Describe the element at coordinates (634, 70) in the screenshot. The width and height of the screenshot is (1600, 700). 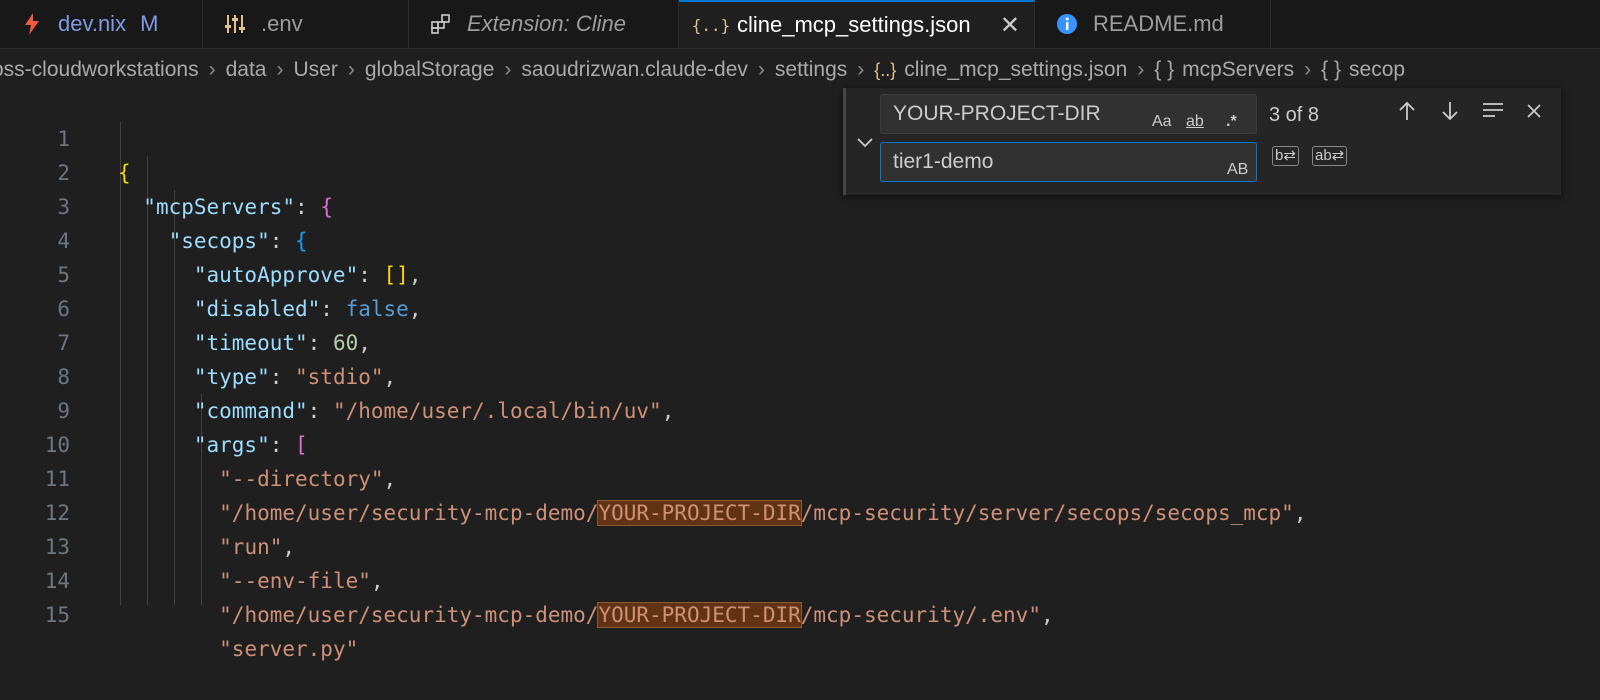
I see `breadcrumb-item: saoudrizwan.claude-dev` at that location.